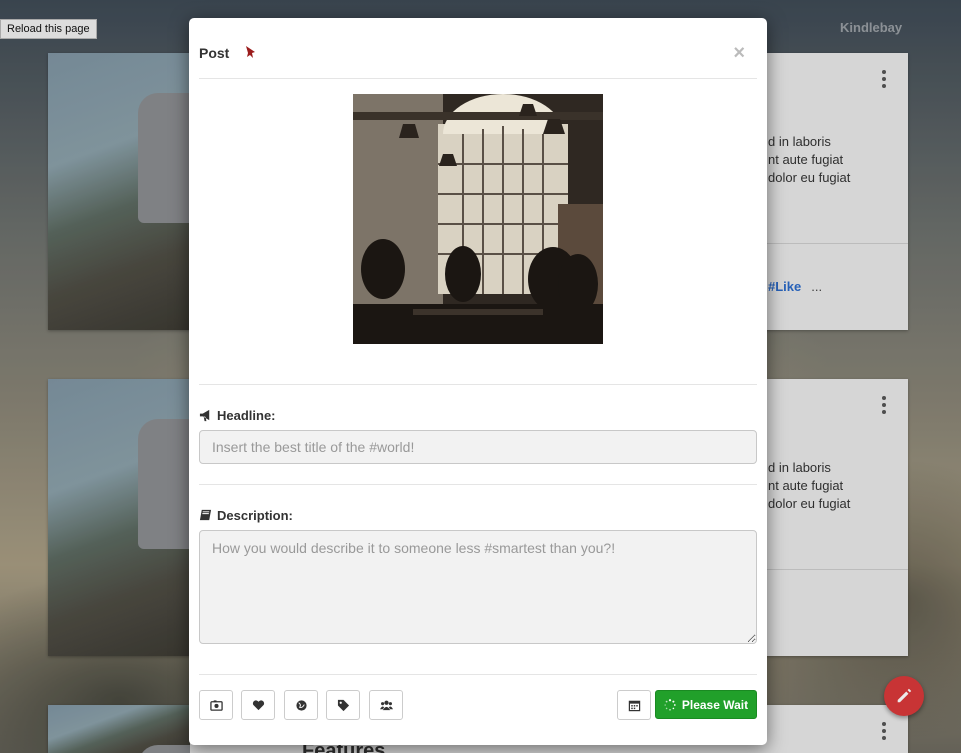 The height and width of the screenshot is (753, 961). What do you see at coordinates (670, 704) in the screenshot?
I see `spinner-icon` at bounding box center [670, 704].